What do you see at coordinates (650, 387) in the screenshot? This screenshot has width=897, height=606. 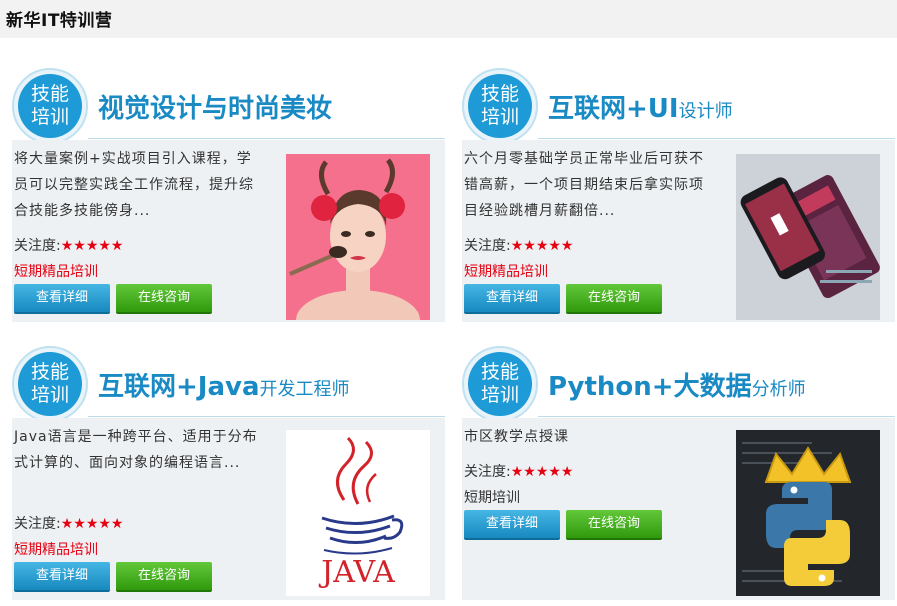 I see `course-heading-main: Python+大数据` at bounding box center [650, 387].